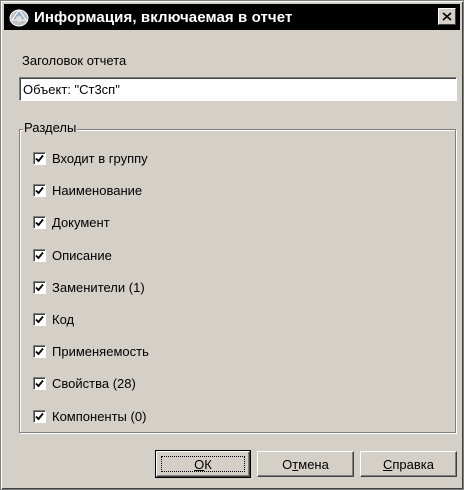 The height and width of the screenshot is (490, 464). I want to click on close-icon, so click(447, 16).